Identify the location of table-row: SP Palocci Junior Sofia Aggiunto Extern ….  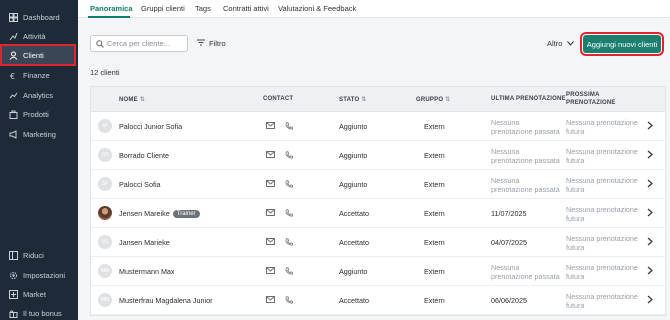
(378, 126).